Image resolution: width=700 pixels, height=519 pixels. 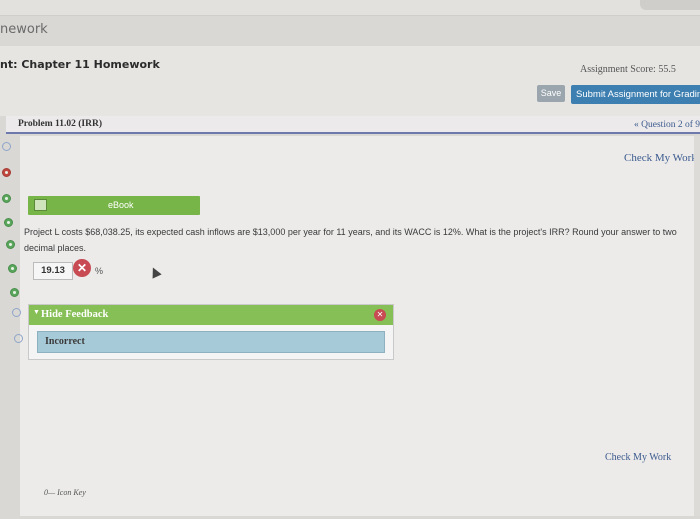 What do you see at coordinates (99, 271) in the screenshot?
I see `answer-unit: %` at bounding box center [99, 271].